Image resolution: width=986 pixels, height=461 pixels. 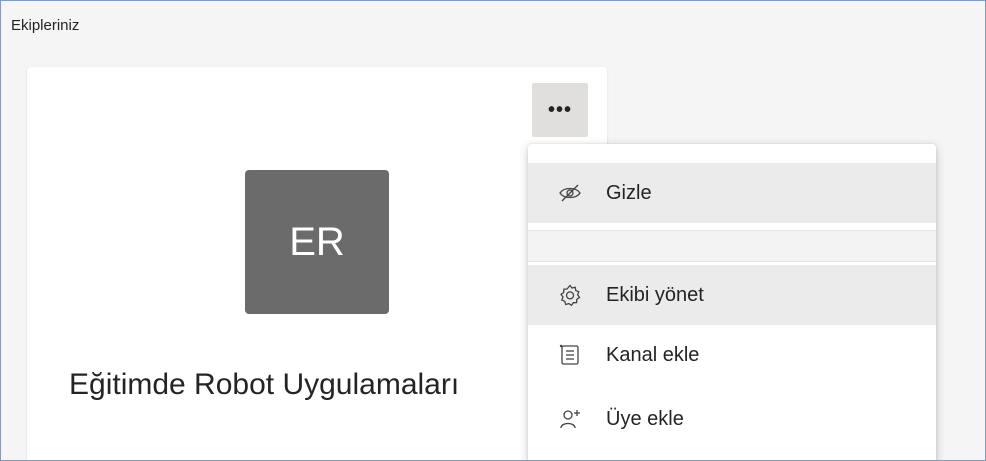 What do you see at coordinates (732, 246) in the screenshot?
I see `menu-divider` at bounding box center [732, 246].